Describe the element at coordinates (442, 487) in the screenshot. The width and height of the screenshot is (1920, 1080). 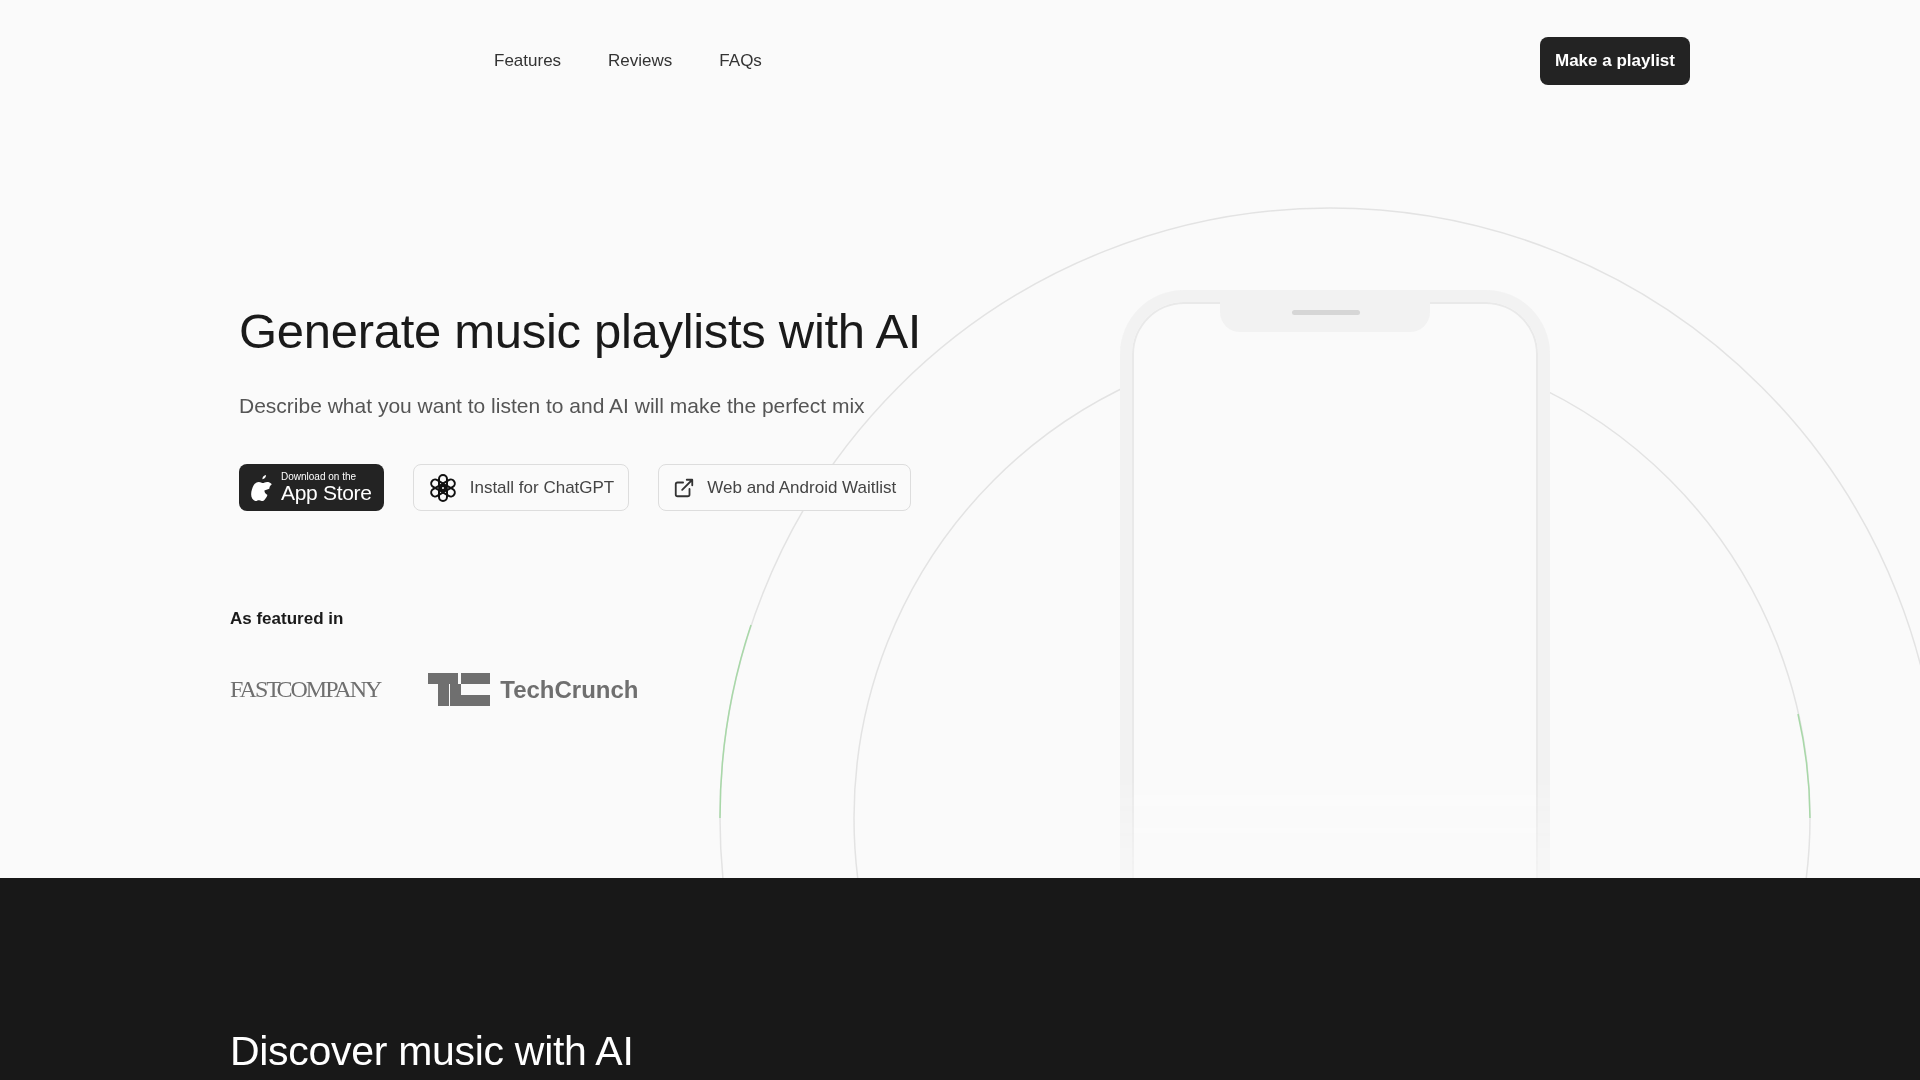
I see `knot-icon` at that location.